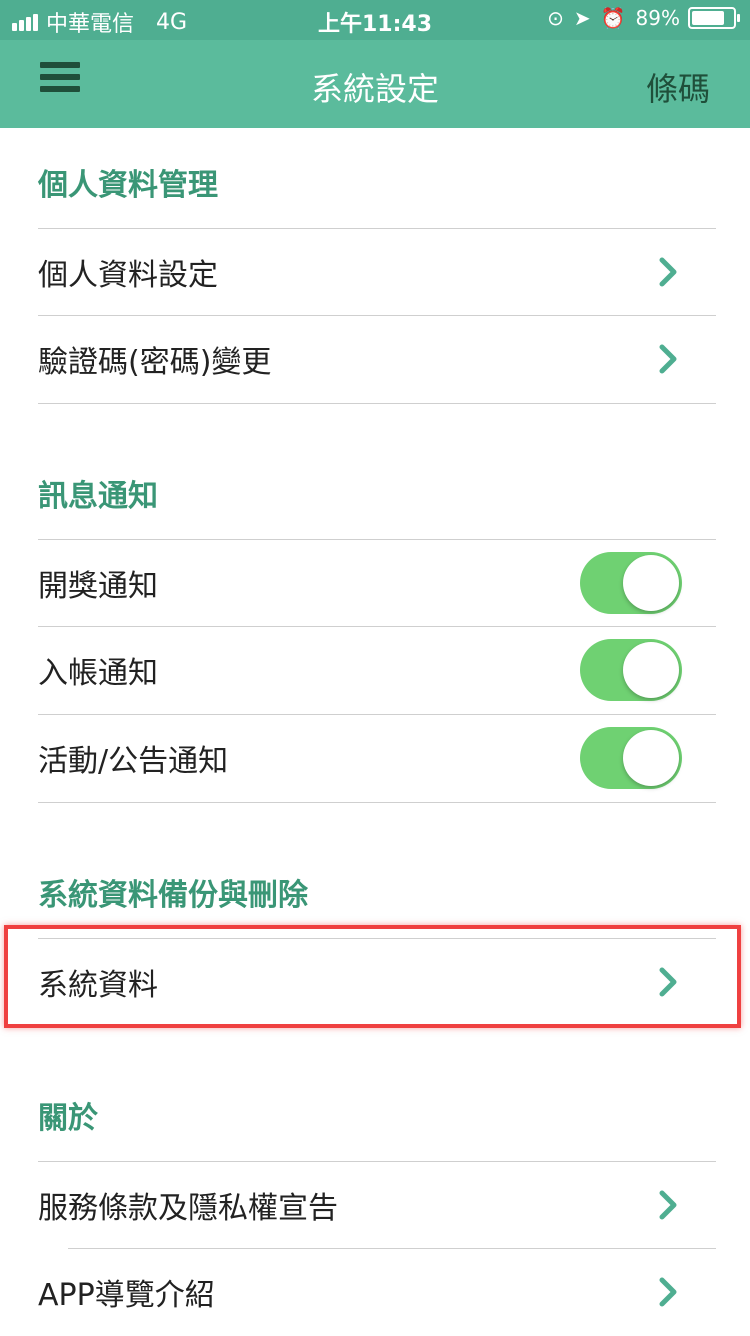 The image size is (750, 1336). What do you see at coordinates (188, 1208) in the screenshot?
I see `row-label: 服務條款及隱私權宣告` at bounding box center [188, 1208].